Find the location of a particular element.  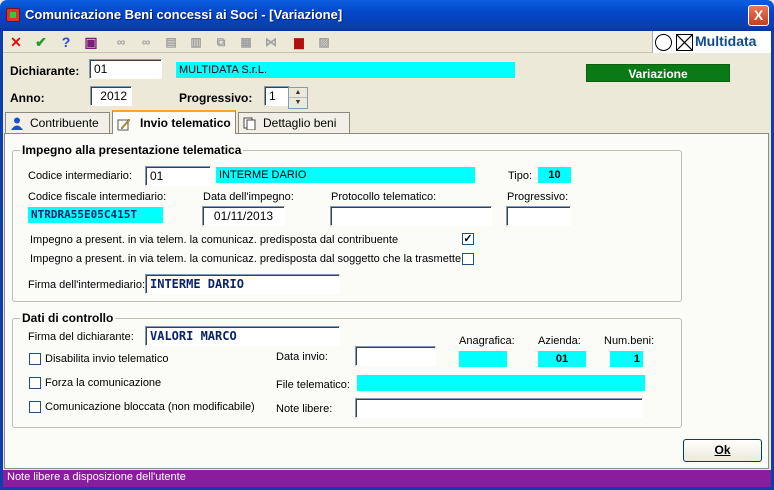

stepper-up-icon: ▲ is located at coordinates (298, 93).